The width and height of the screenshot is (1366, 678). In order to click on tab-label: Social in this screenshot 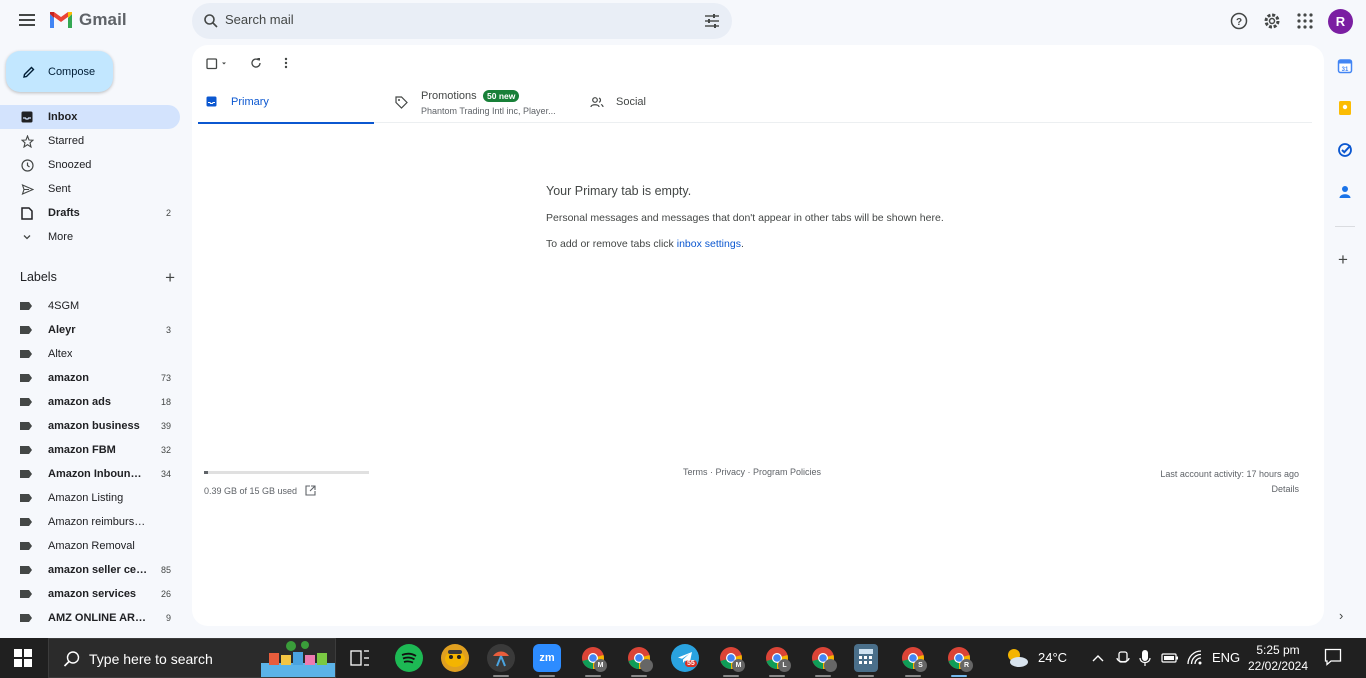, I will do `click(631, 102)`.